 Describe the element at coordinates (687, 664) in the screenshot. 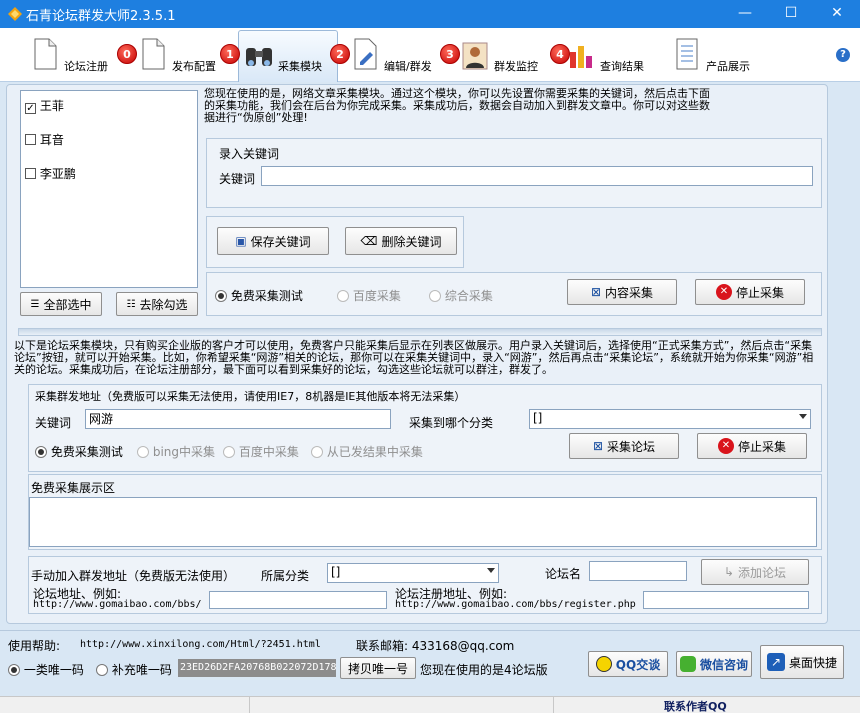

I see `wechat-icon` at that location.